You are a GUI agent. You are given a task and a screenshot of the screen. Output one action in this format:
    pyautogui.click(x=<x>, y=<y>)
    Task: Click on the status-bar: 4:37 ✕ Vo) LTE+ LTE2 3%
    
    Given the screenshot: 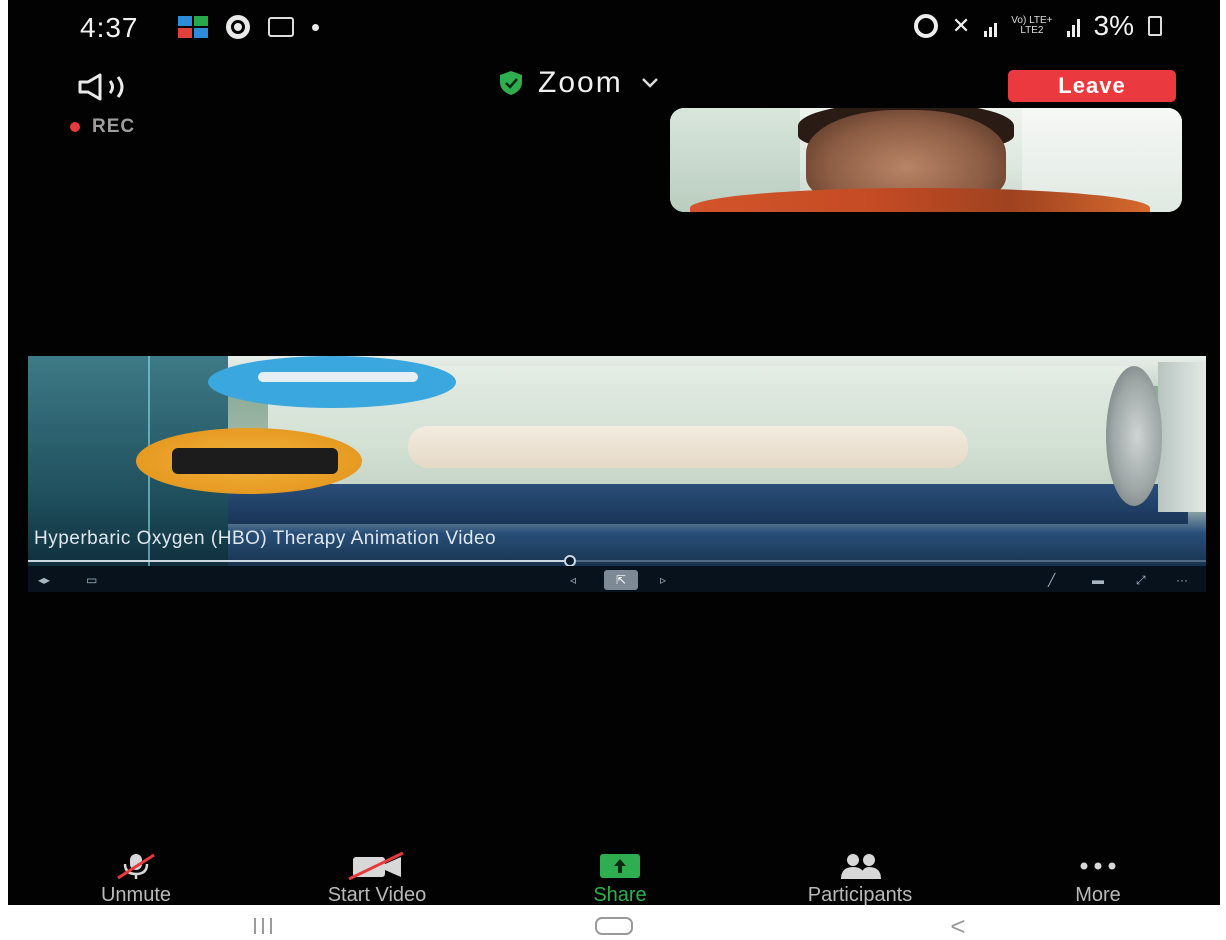 What is the action you would take?
    pyautogui.click(x=614, y=26)
    